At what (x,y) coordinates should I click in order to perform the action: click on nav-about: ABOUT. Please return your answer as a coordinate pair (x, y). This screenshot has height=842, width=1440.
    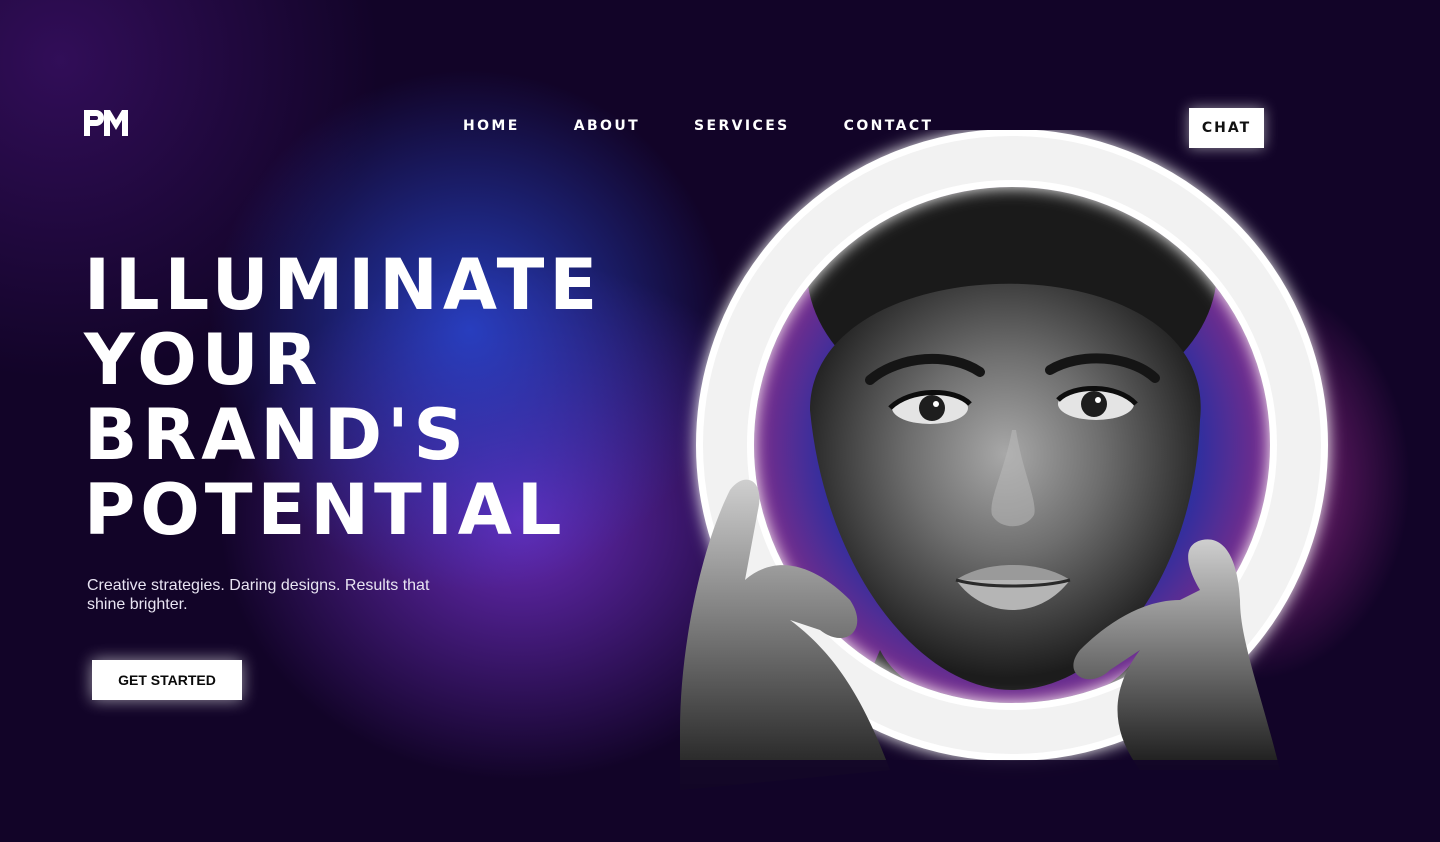
    Looking at the image, I should click on (607, 126).